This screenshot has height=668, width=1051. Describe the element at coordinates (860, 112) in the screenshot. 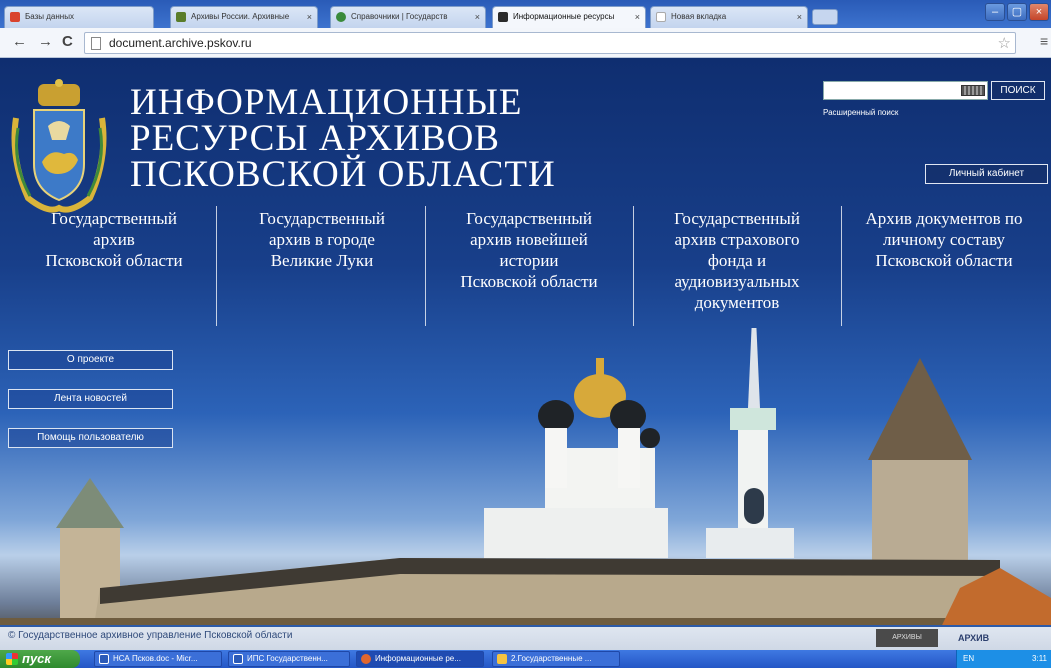

I see `advanced-search-link: Расширенный поиск` at that location.